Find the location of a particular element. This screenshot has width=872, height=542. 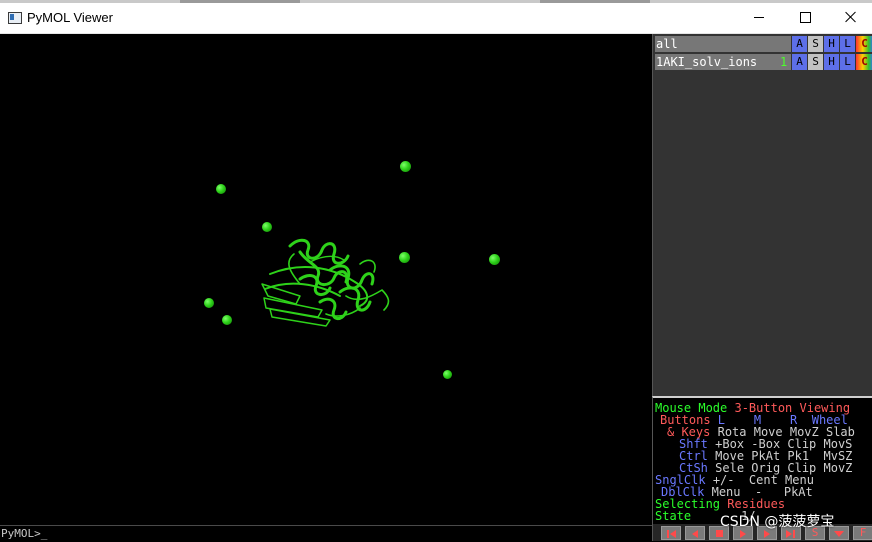

full-screen-button: F is located at coordinates (862, 533).